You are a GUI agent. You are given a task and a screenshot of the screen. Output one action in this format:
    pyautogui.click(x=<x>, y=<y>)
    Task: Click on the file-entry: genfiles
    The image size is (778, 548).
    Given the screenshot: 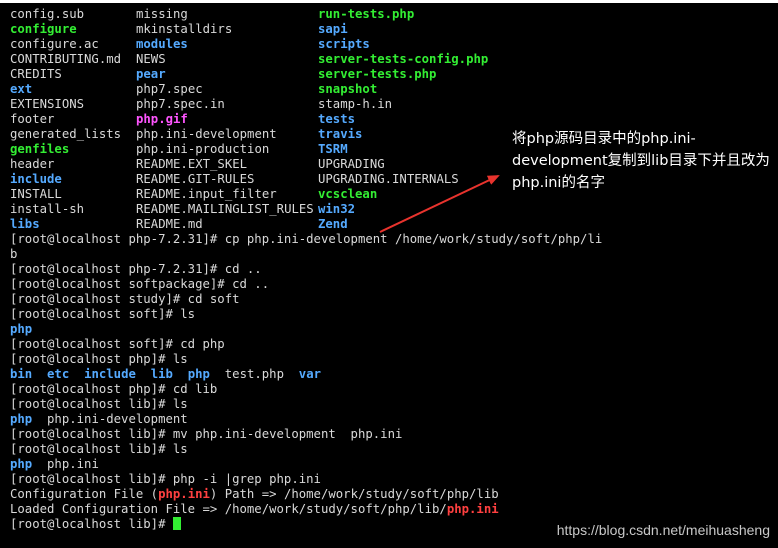 What is the action you would take?
    pyautogui.click(x=40, y=149)
    